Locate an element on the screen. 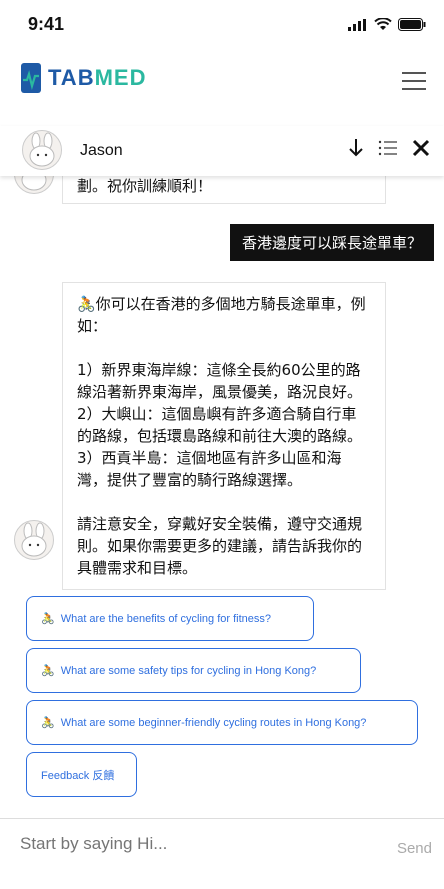 The height and width of the screenshot is (889, 444). battery-icon is located at coordinates (412, 24).